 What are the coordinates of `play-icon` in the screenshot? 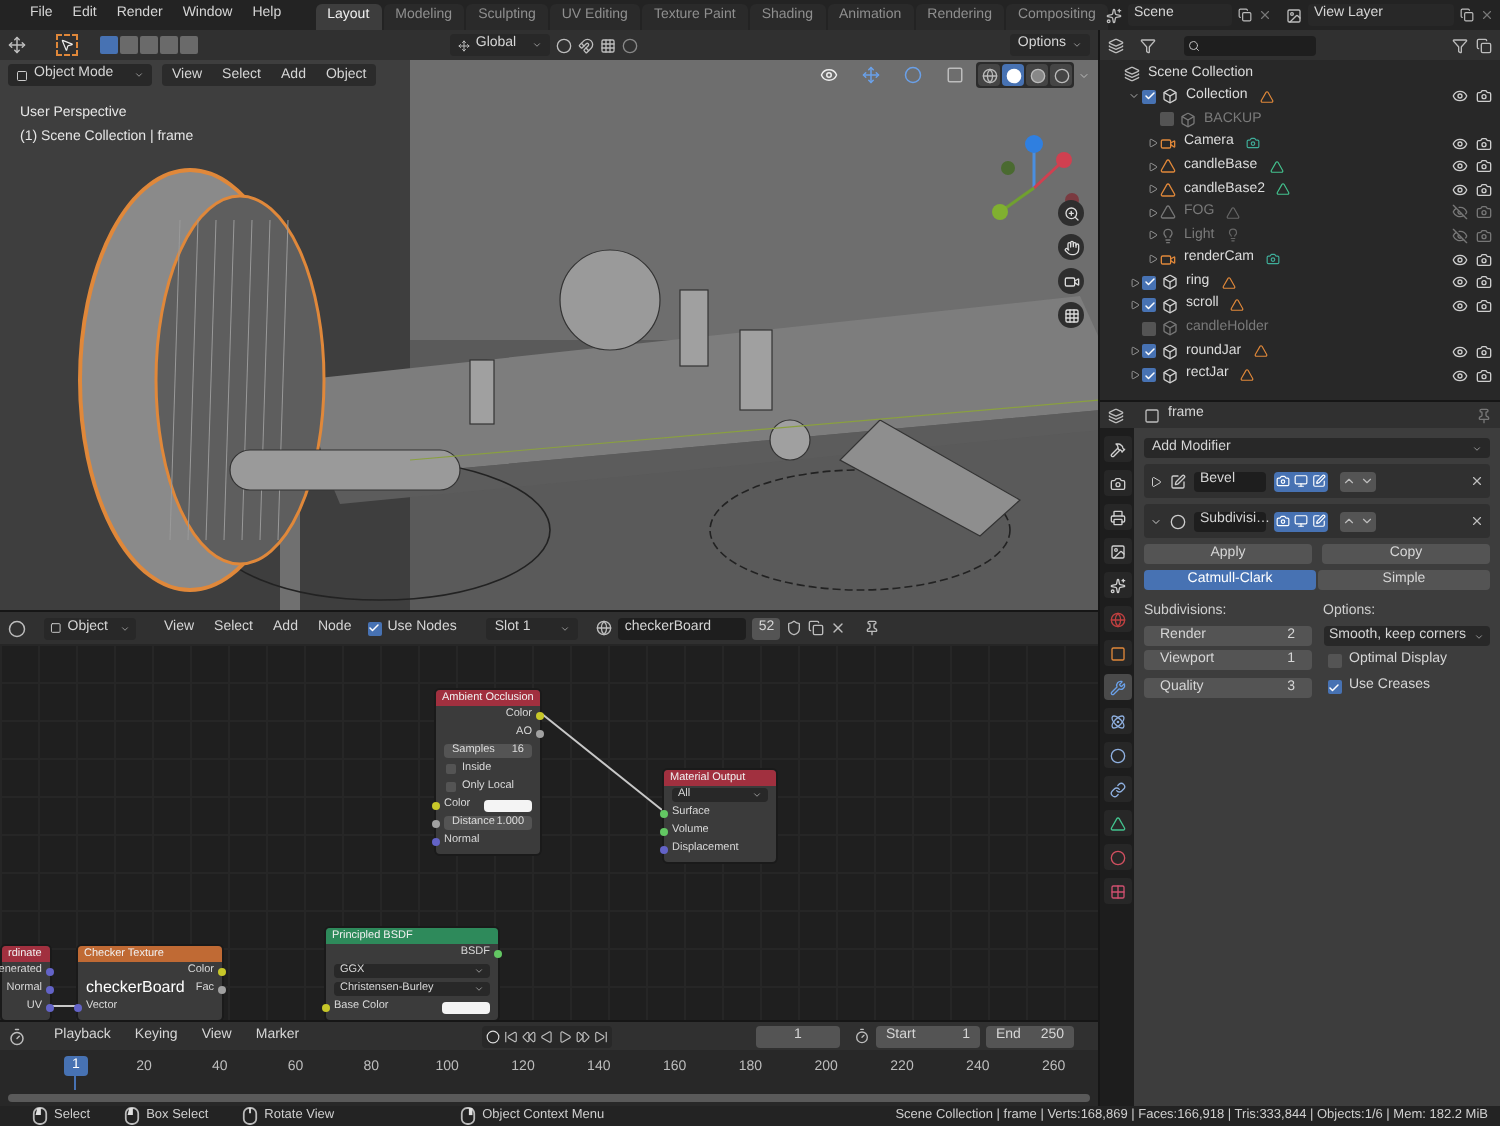 It's located at (564, 1036).